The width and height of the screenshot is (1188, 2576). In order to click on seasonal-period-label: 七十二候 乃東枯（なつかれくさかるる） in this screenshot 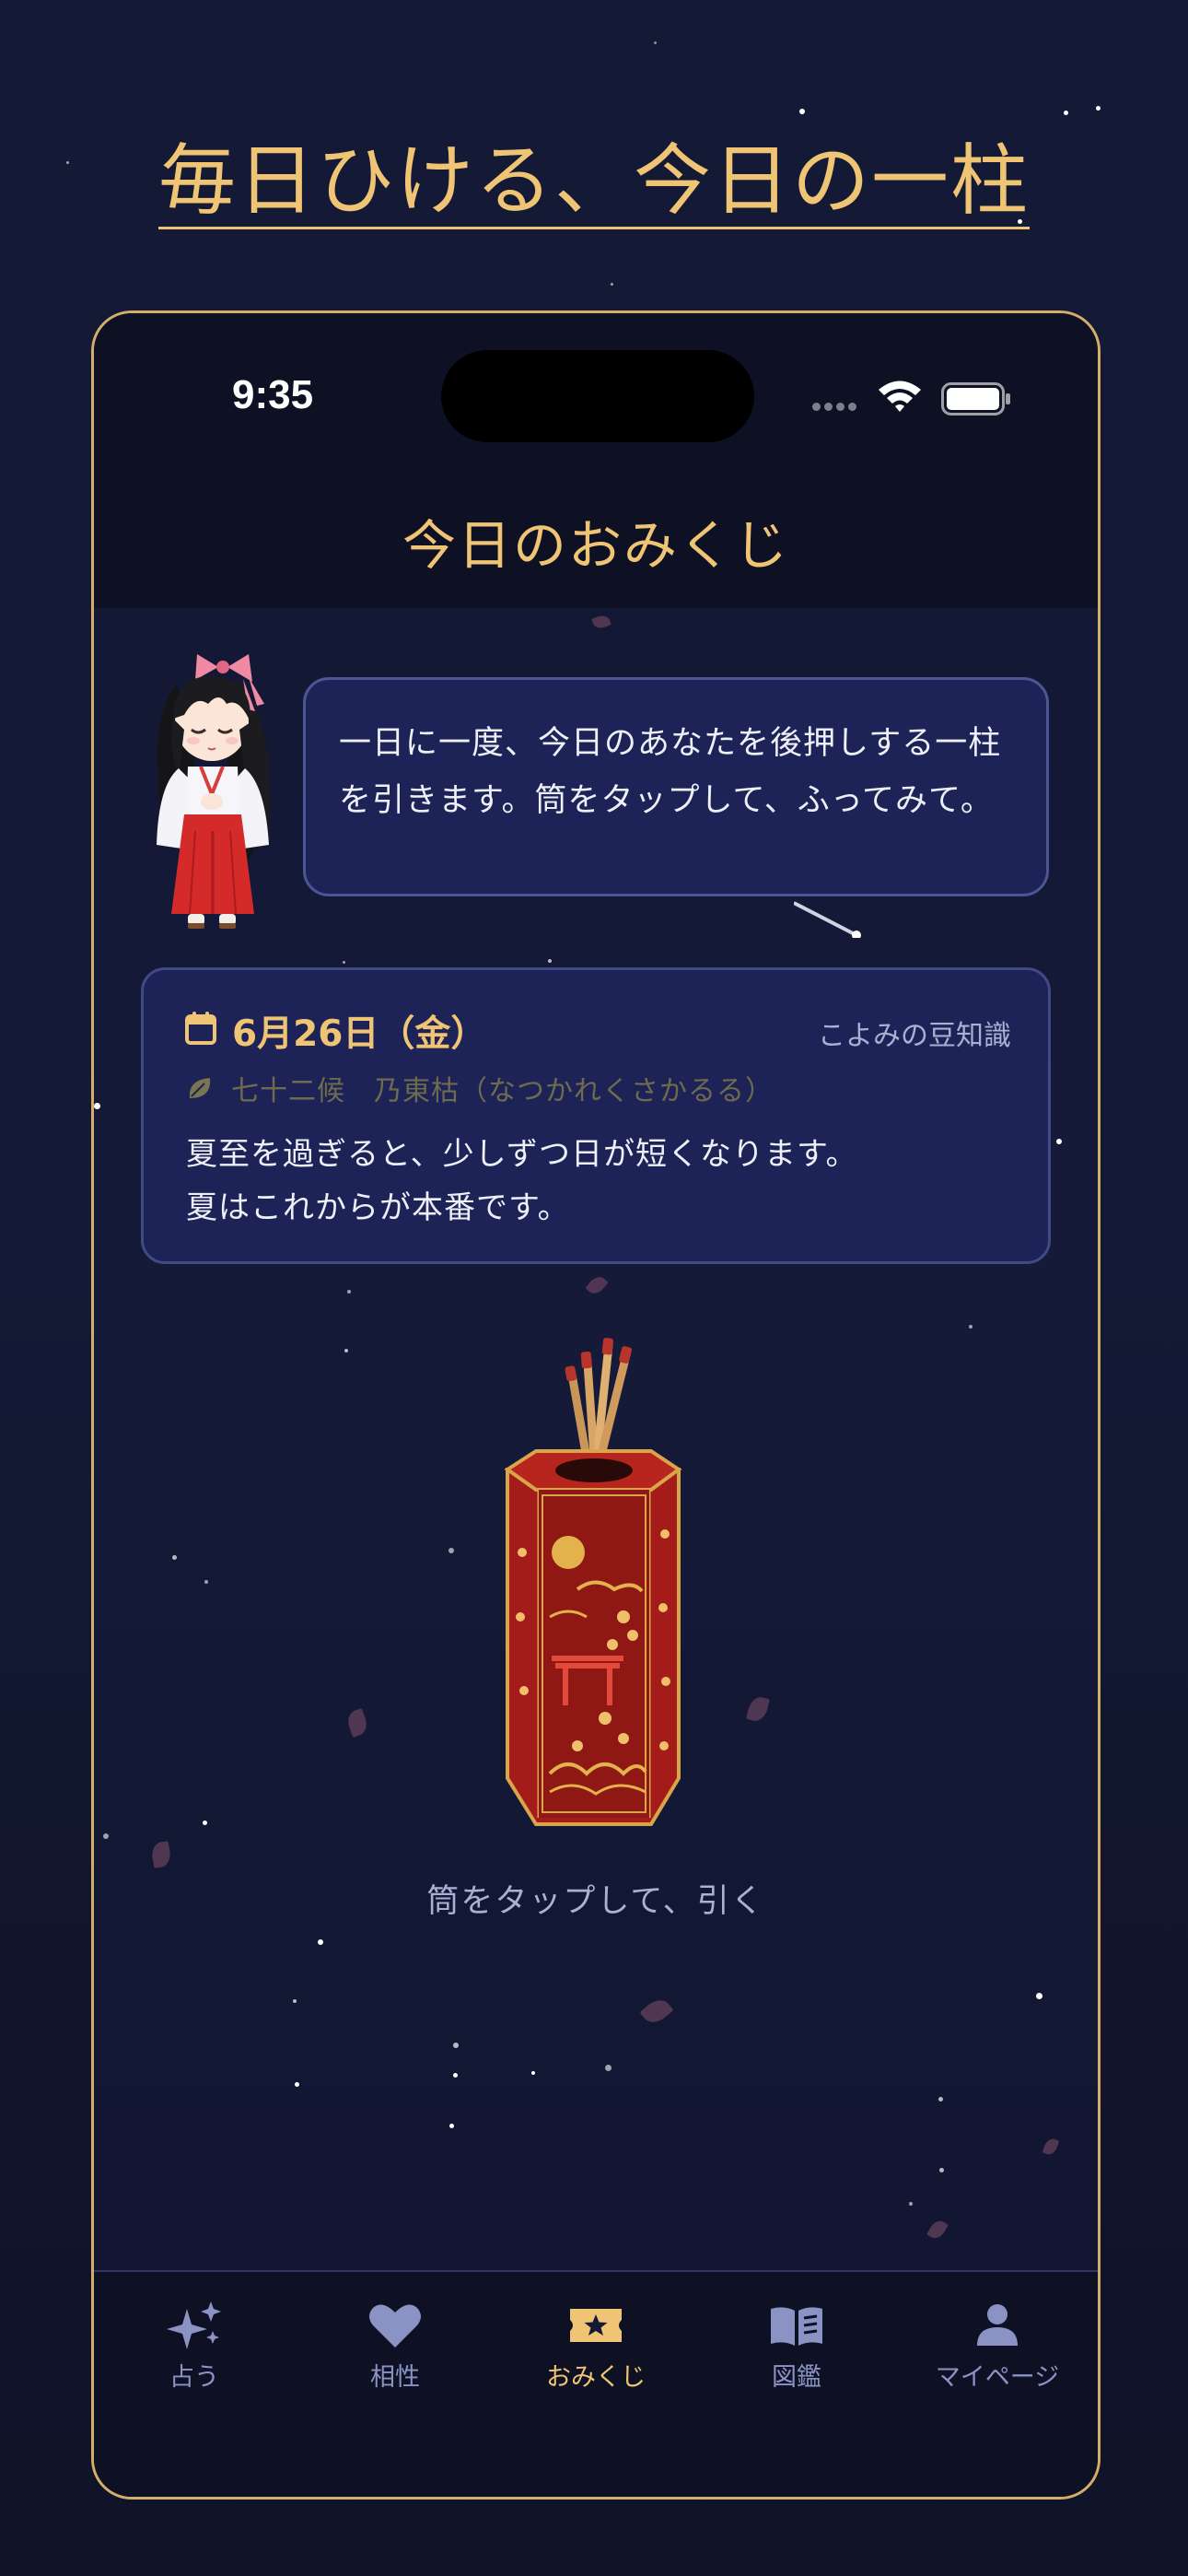, I will do `click(502, 1091)`.